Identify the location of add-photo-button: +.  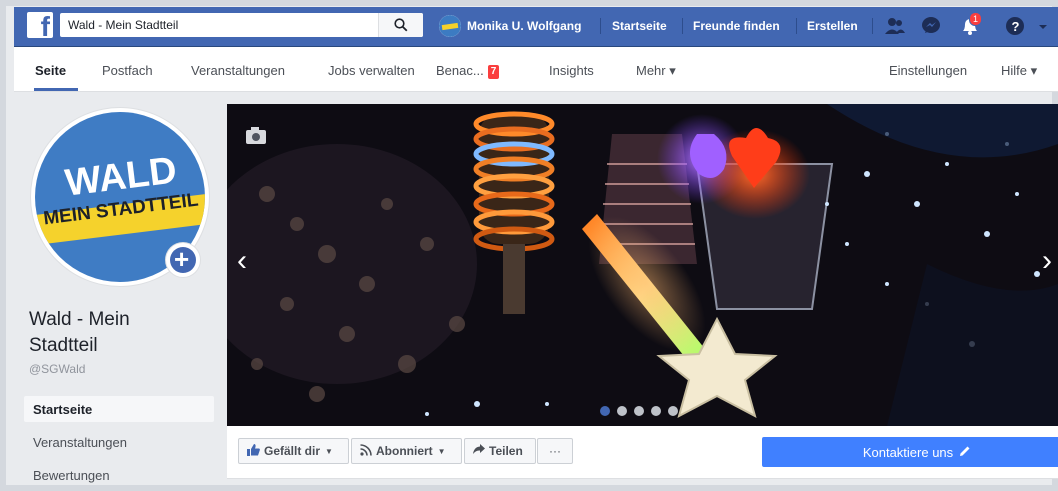
(183, 260).